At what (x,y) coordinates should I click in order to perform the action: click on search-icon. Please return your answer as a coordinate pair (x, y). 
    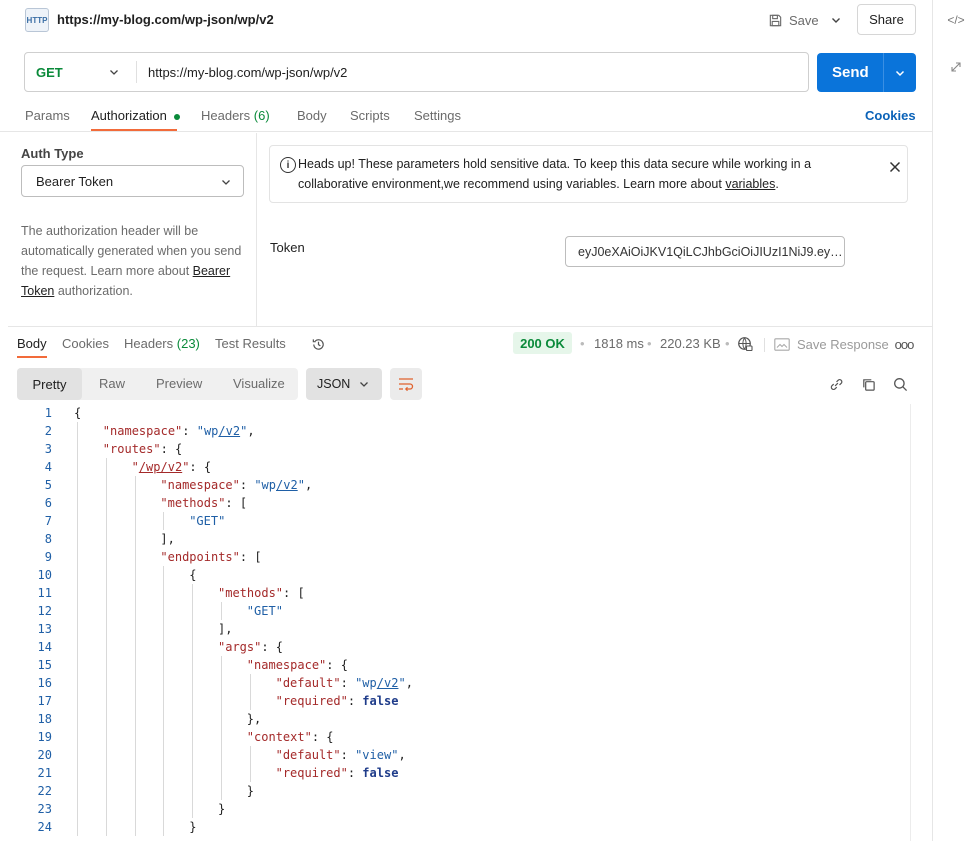
    Looking at the image, I should click on (900, 384).